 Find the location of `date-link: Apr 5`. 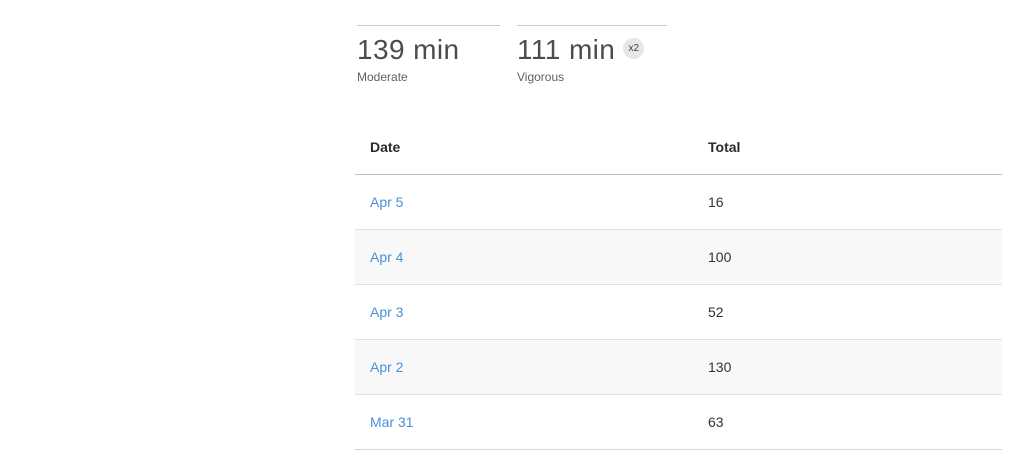

date-link: Apr 5 is located at coordinates (386, 202).